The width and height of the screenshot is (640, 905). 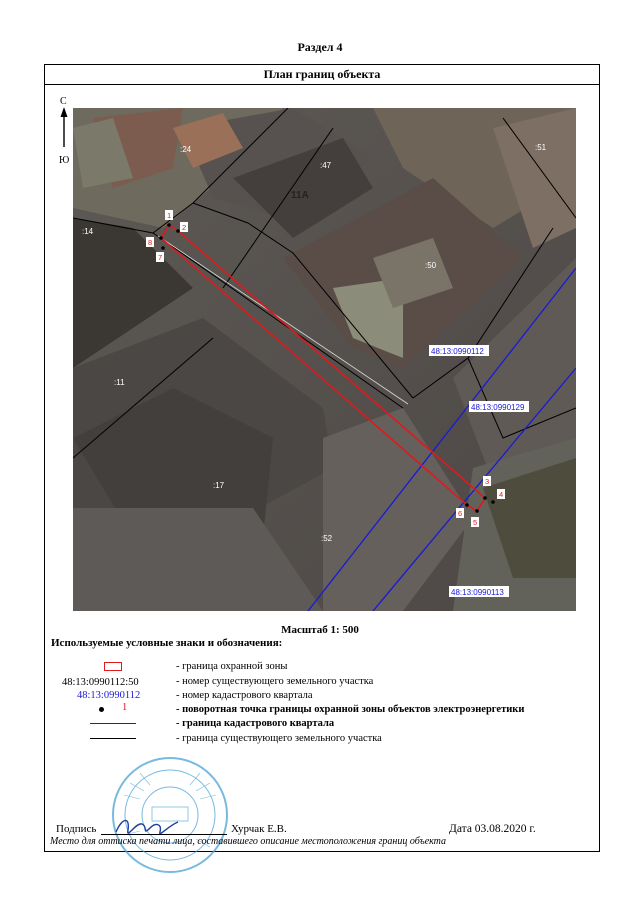 I want to click on north-arrow-icon: С Ю, so click(x=64, y=130).